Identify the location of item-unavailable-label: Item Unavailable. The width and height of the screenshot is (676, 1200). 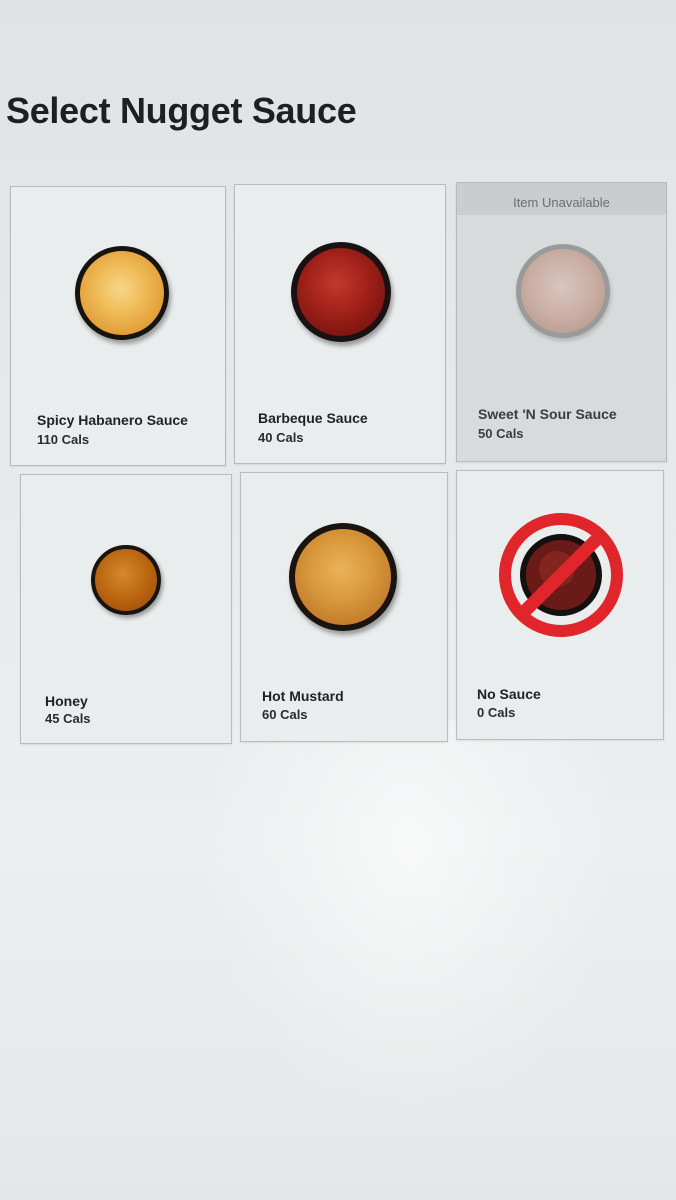
(561, 199).